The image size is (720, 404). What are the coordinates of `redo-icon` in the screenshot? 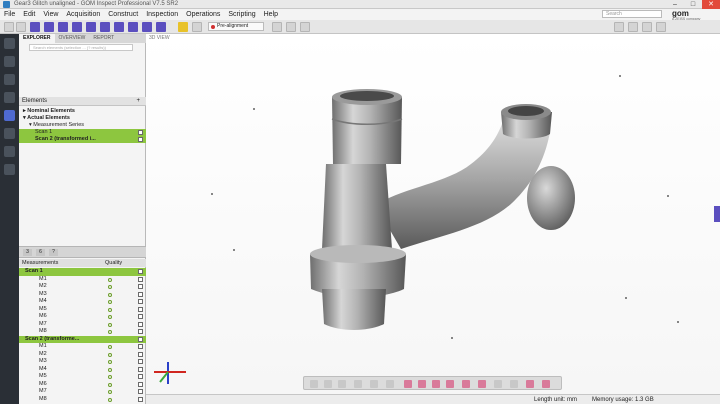 It's located at (21, 27).